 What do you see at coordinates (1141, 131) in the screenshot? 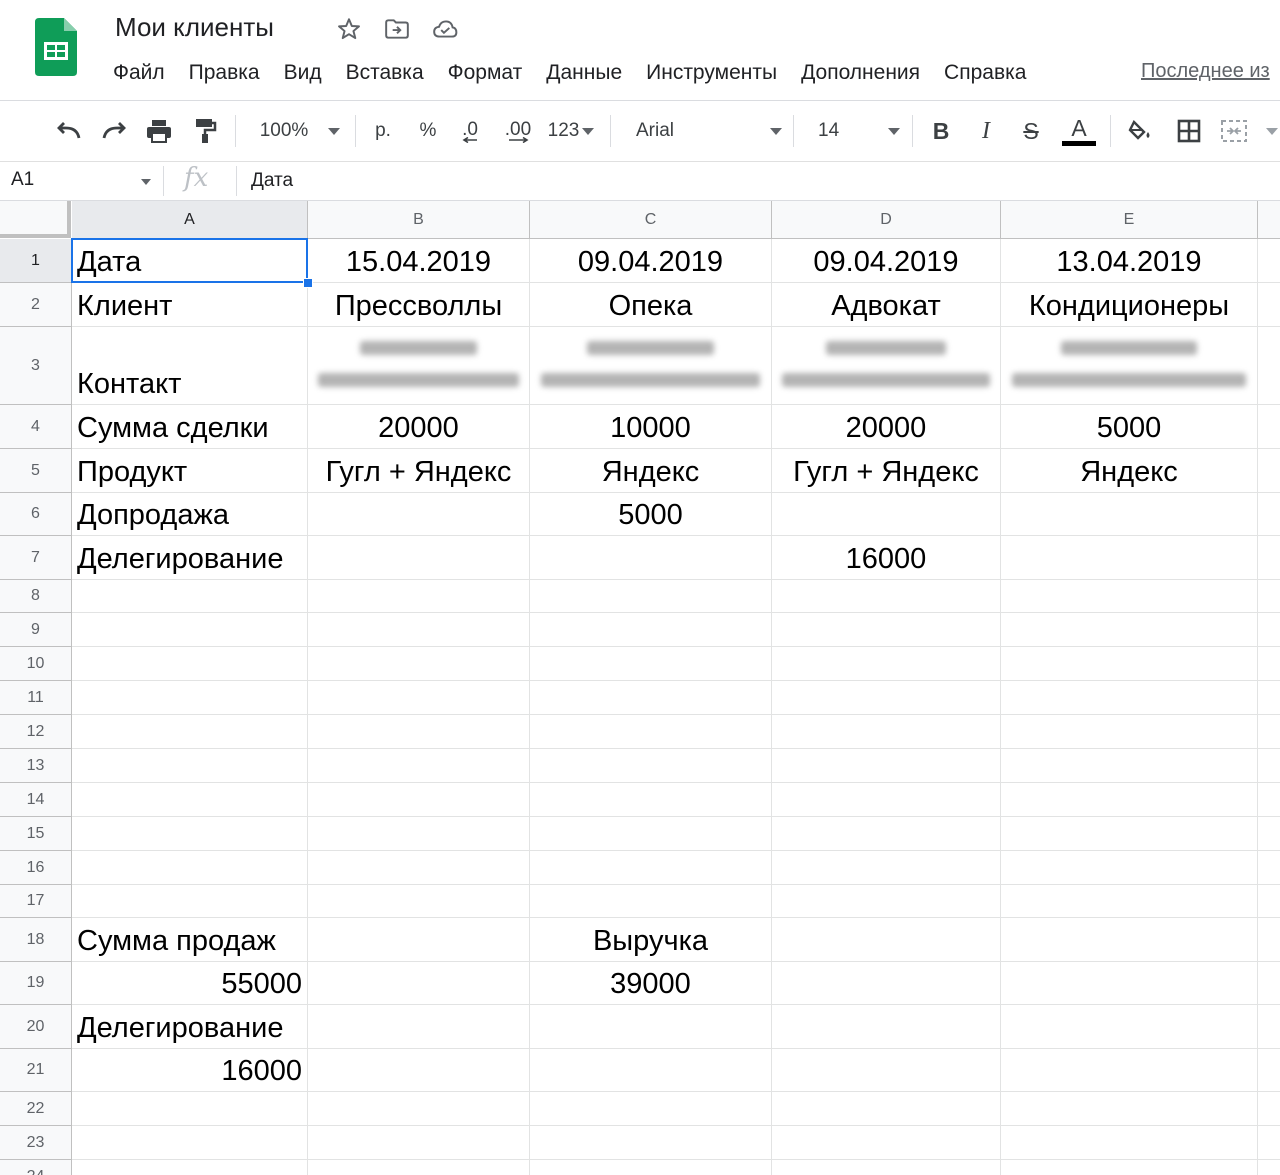
I see `fill-color-button` at bounding box center [1141, 131].